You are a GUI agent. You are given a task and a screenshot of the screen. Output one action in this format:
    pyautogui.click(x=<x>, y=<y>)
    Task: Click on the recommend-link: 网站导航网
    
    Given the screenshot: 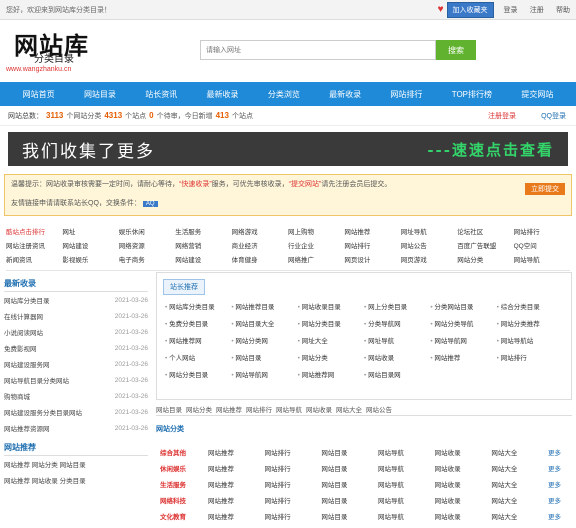 What is the action you would take?
    pyautogui.click(x=264, y=374)
    